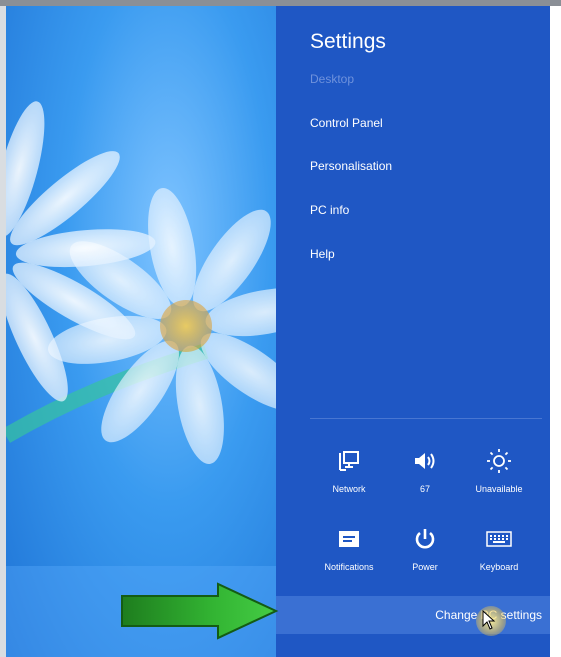 Image resolution: width=561 pixels, height=657 pixels. Describe the element at coordinates (349, 567) in the screenshot. I see `notifications-label: Notifications` at that location.